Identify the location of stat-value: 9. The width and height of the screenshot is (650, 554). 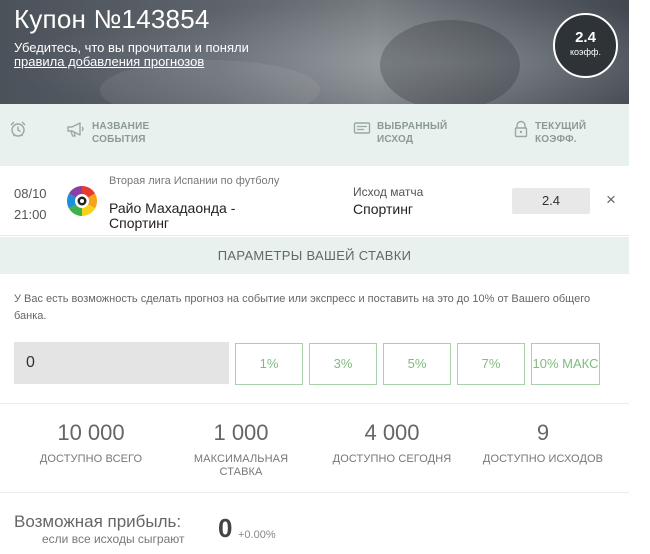
(543, 432).